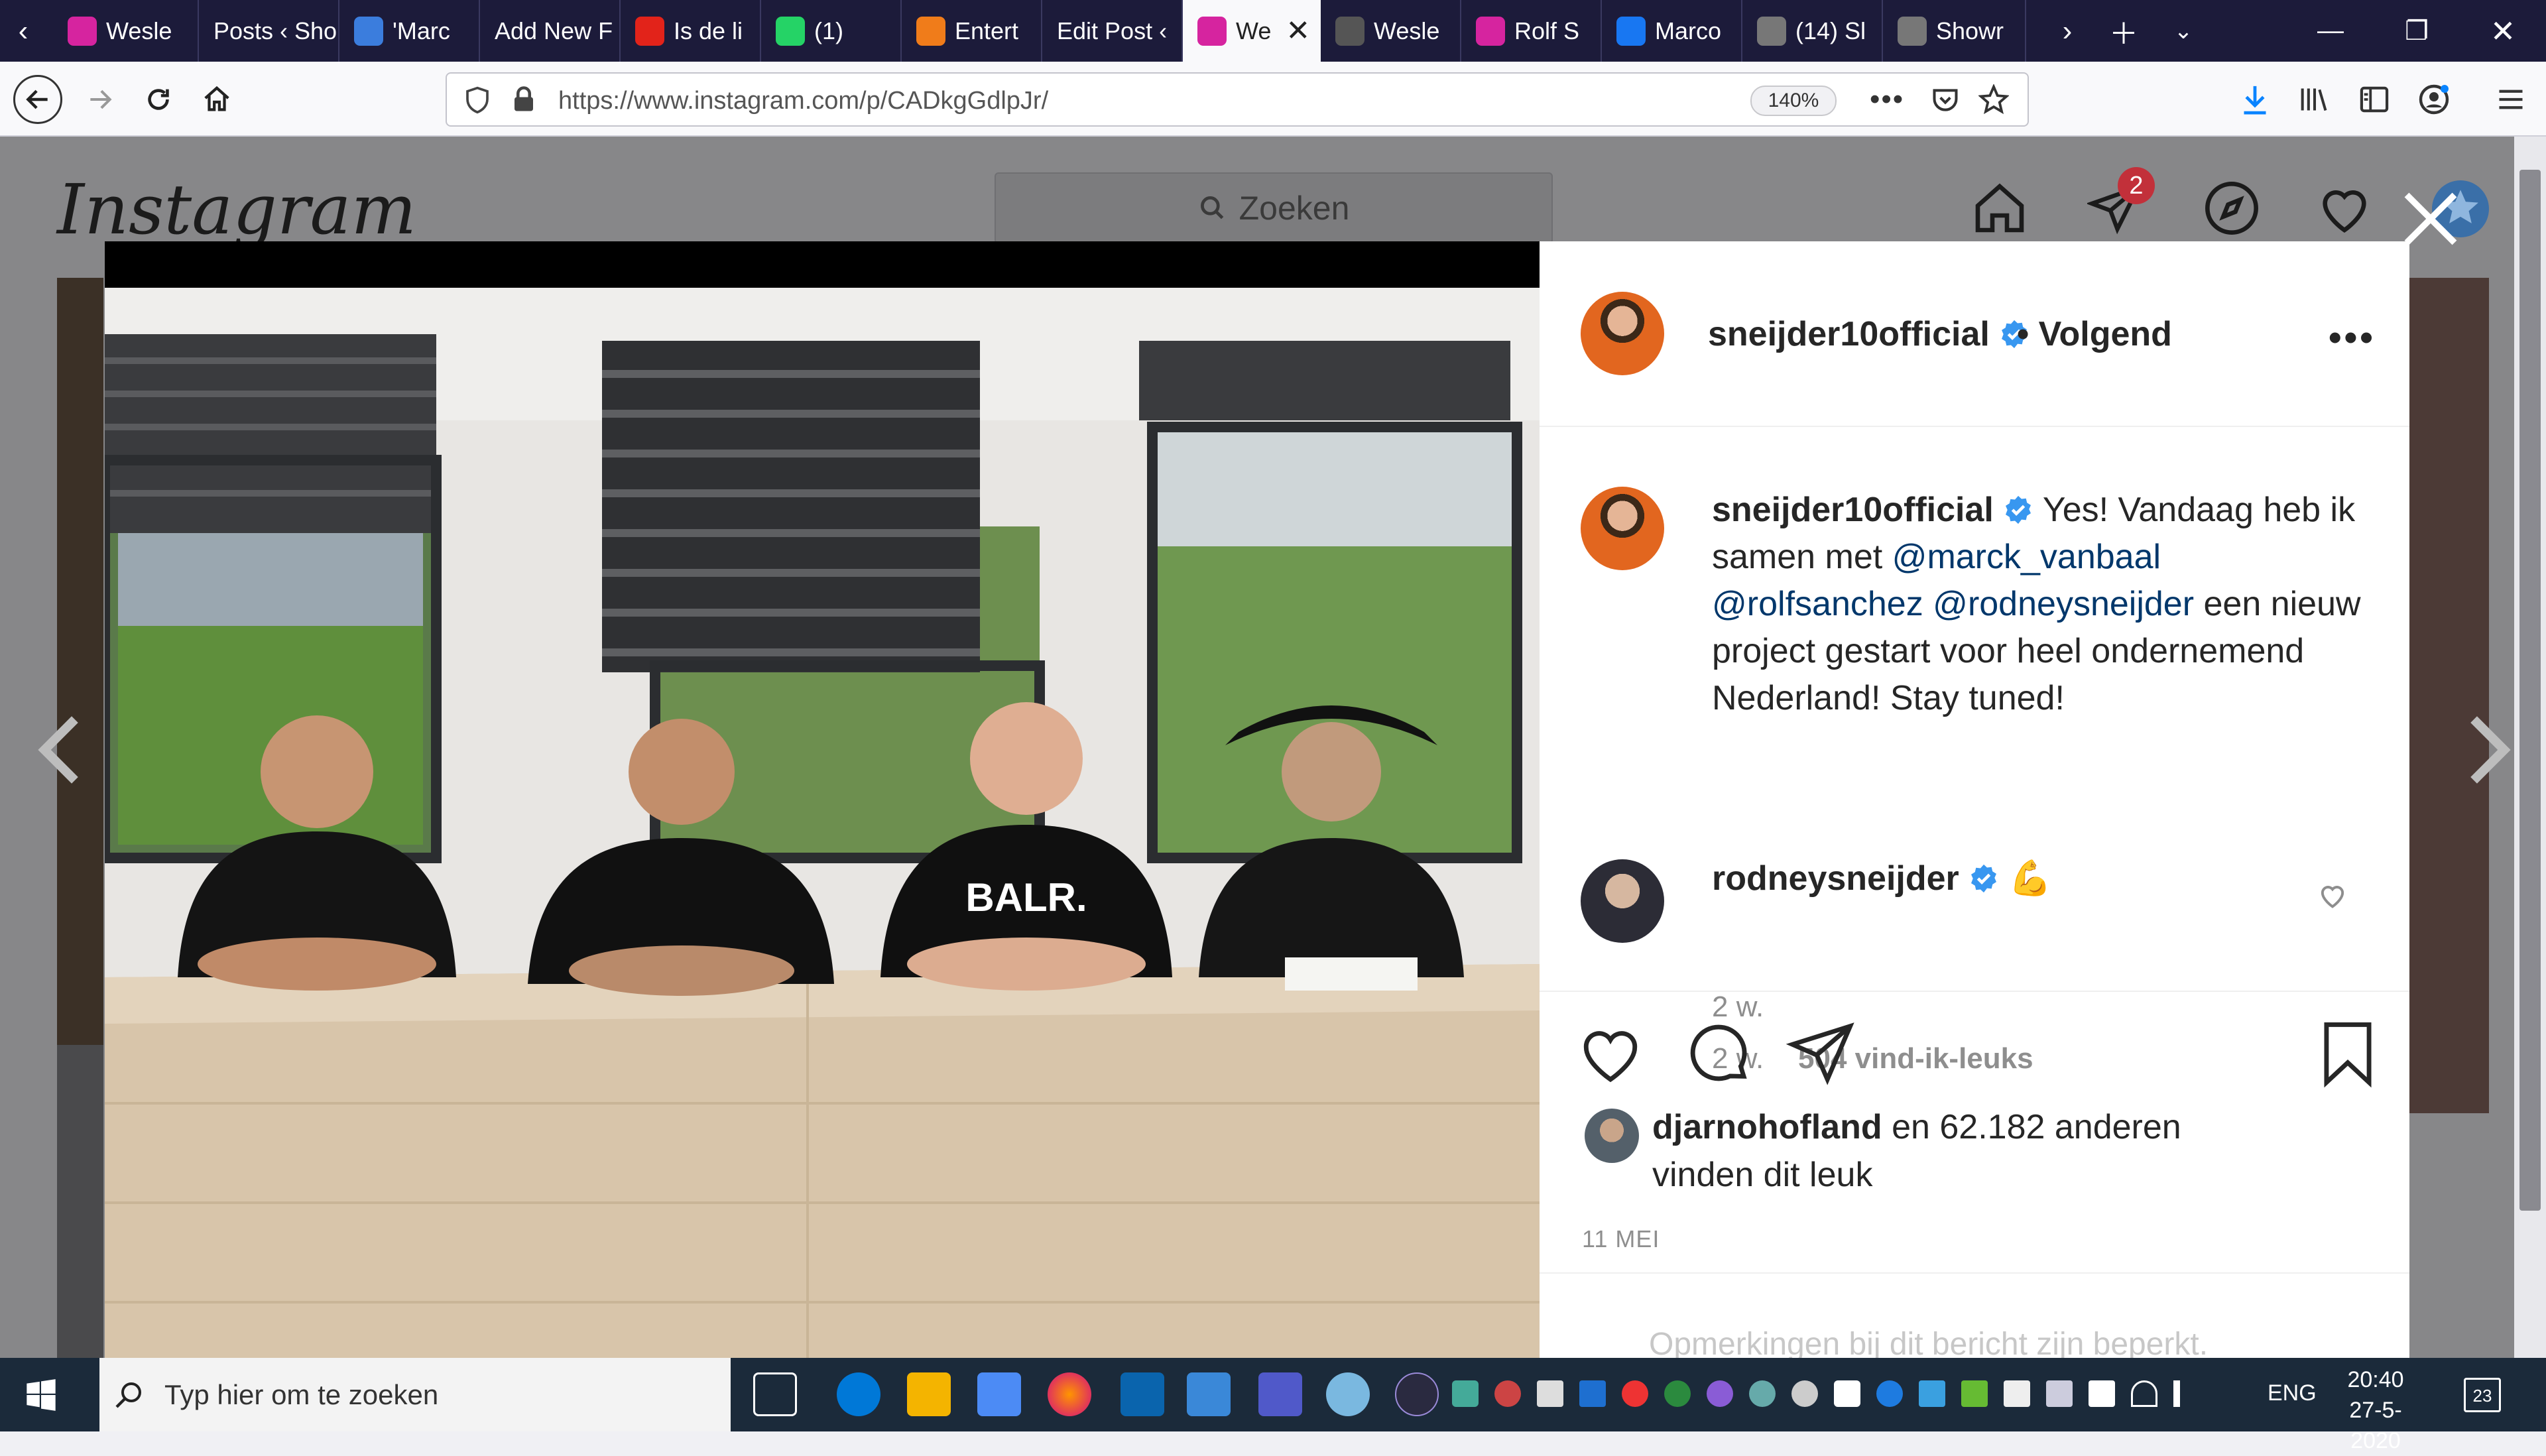 The width and height of the screenshot is (2546, 1456). Describe the element at coordinates (2067, 31) in the screenshot. I see `scroll-tabs-right-icon: ›` at that location.